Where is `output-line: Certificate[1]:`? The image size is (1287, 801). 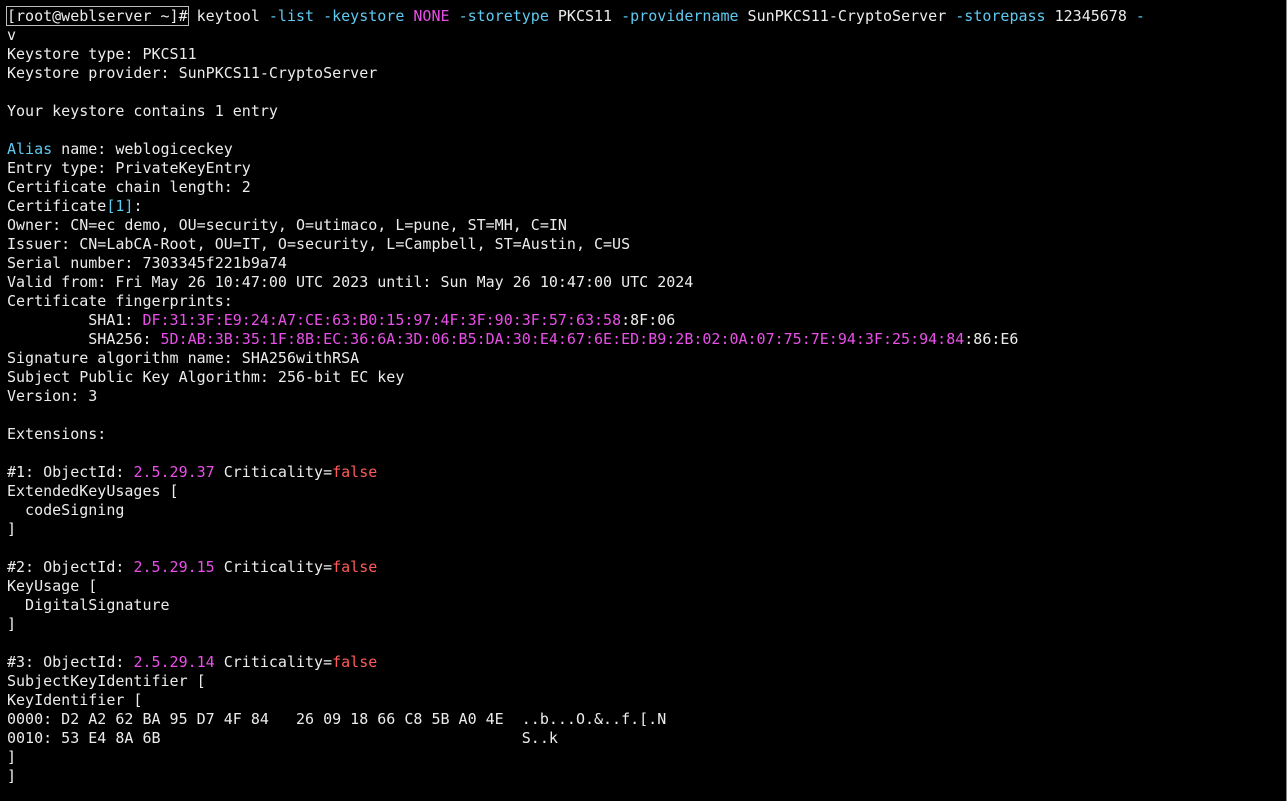
output-line: Certificate[1]: is located at coordinates (647, 206).